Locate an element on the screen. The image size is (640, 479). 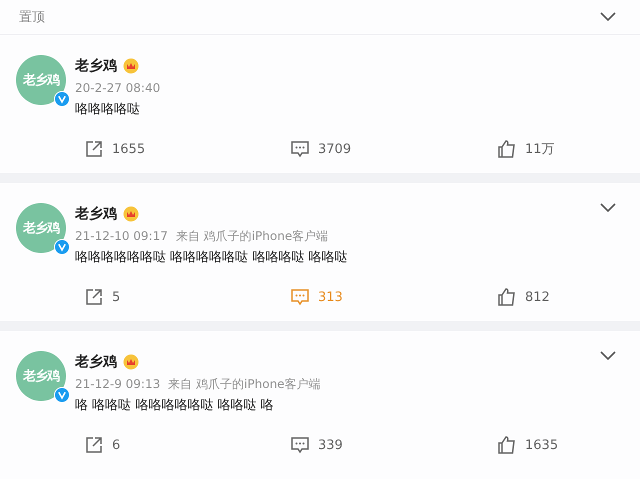
share-button: 5 is located at coordinates (102, 297).